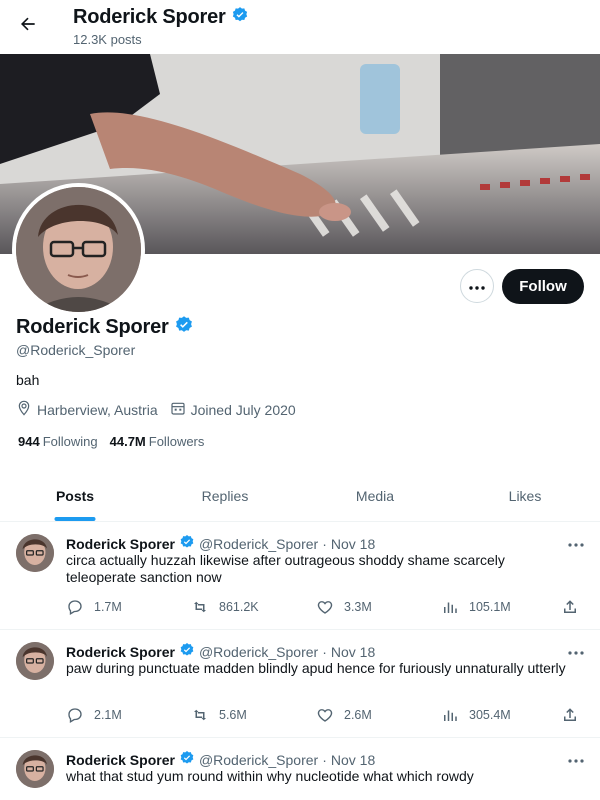  What do you see at coordinates (76, 350) in the screenshot?
I see `profile-handle: @Roderick_Sporer` at bounding box center [76, 350].